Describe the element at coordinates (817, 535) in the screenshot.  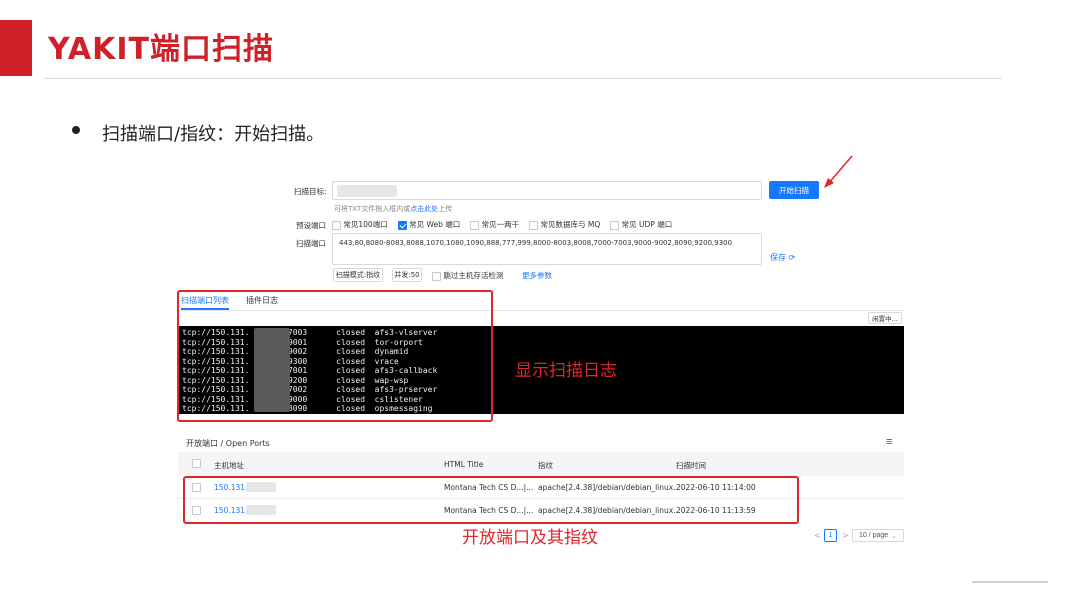
I see `pagination-prev: <` at that location.